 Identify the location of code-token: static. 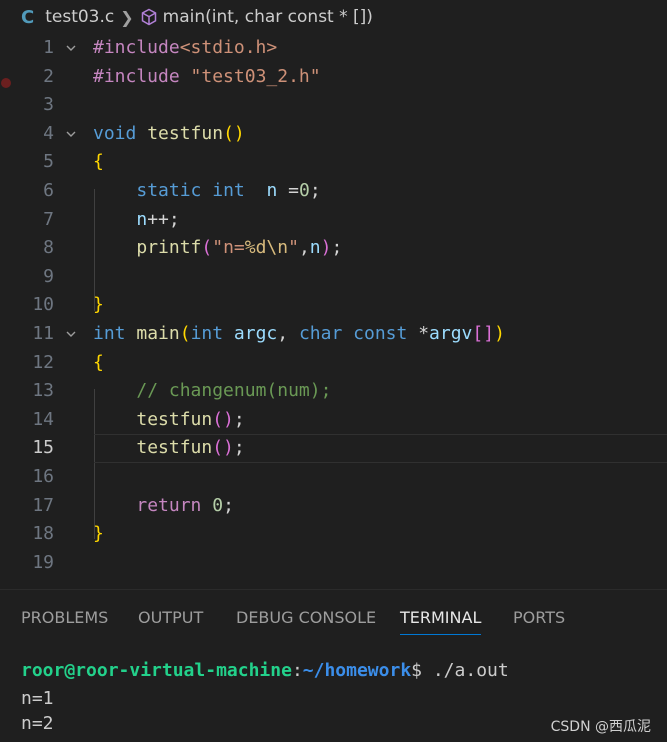
(169, 190).